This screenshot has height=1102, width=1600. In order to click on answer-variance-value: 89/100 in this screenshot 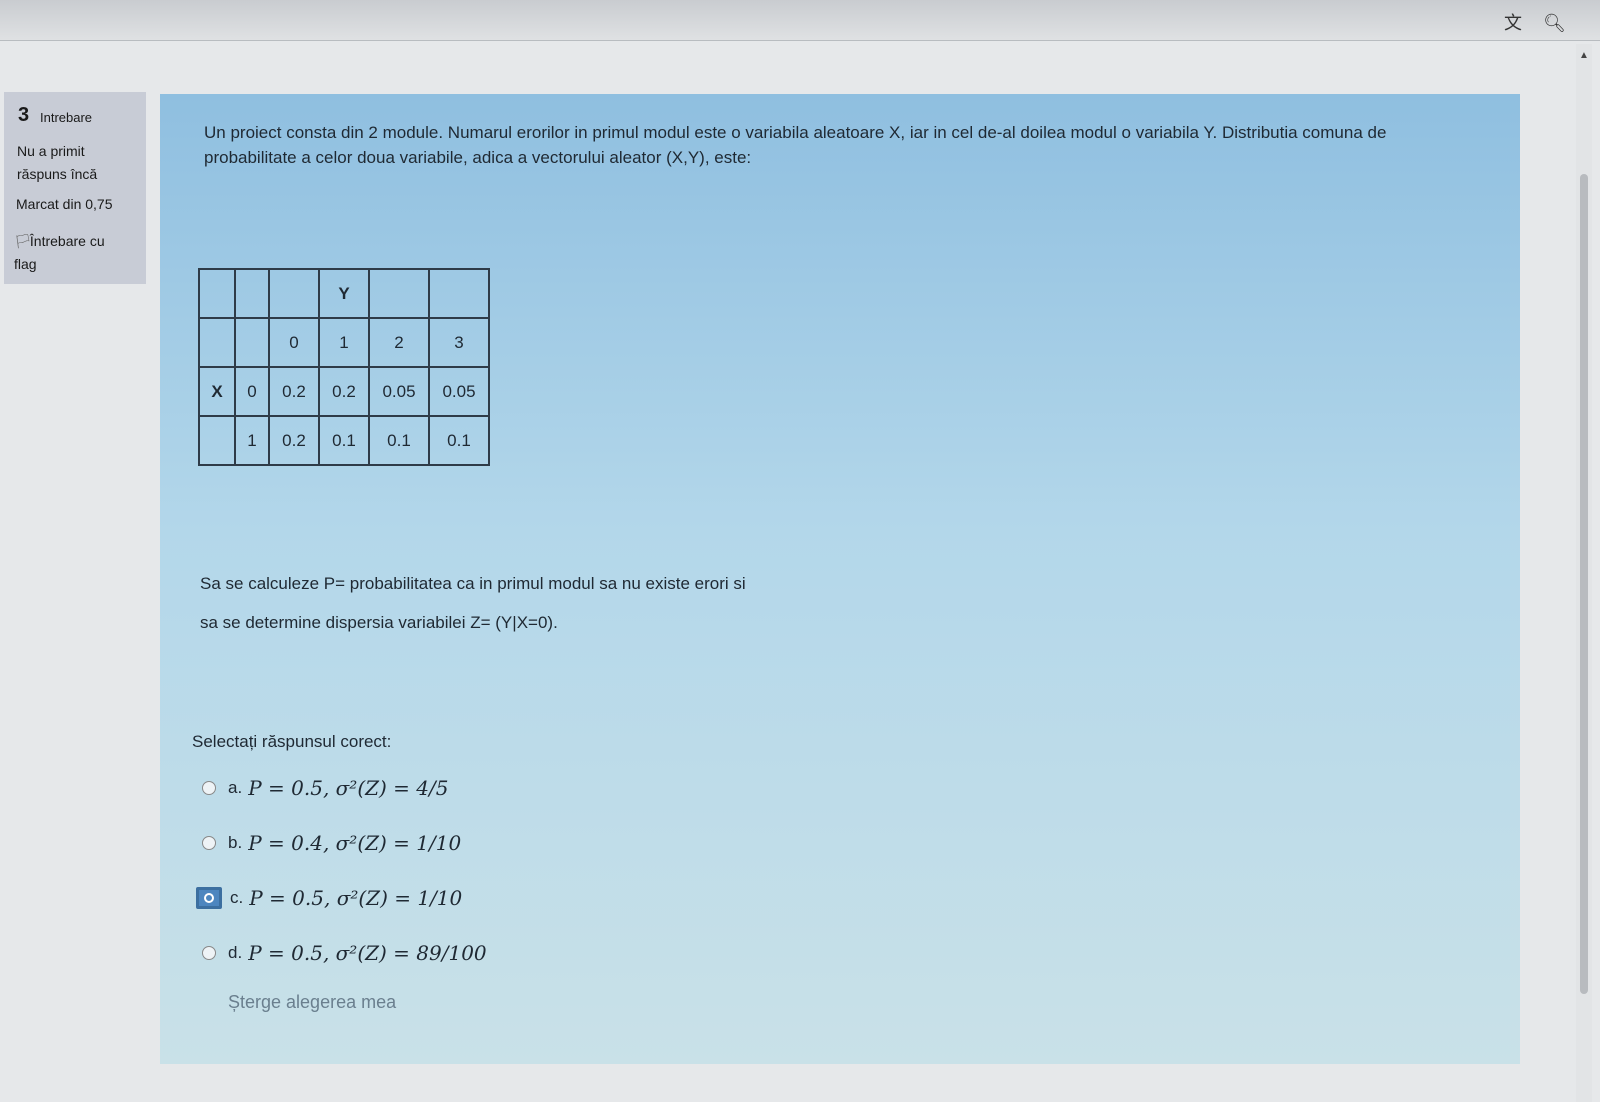, I will do `click(451, 952)`.